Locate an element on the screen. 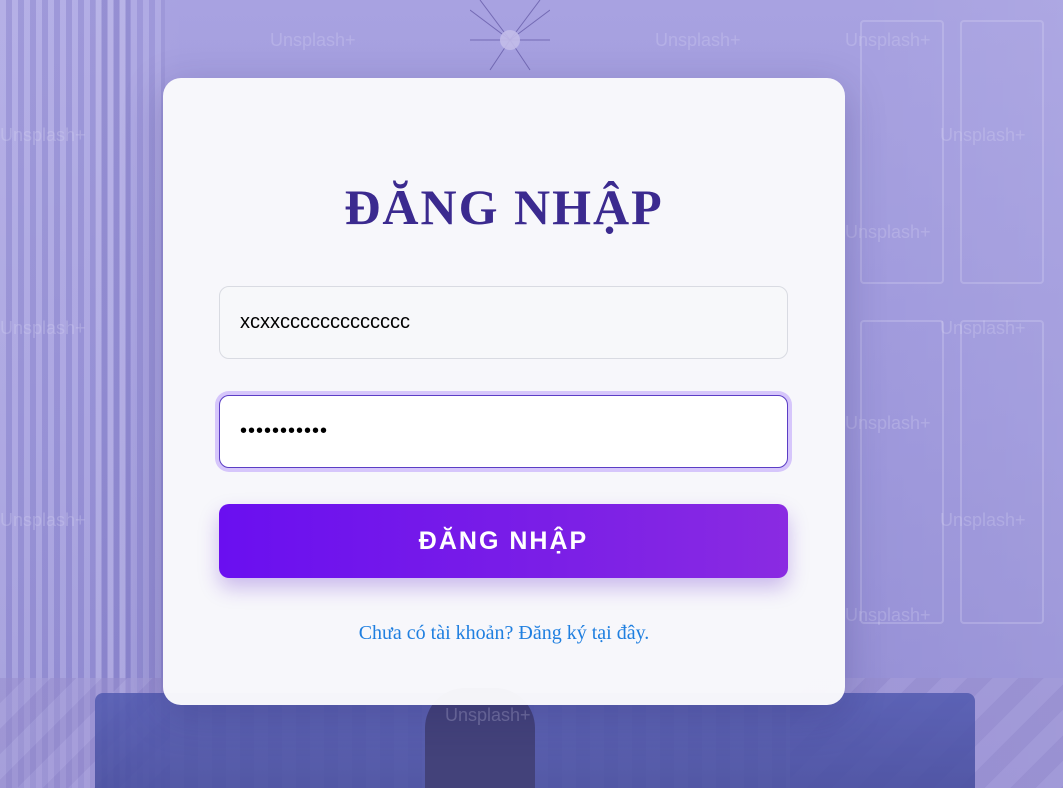 The width and height of the screenshot is (1063, 788). username-field is located at coordinates (503, 322).